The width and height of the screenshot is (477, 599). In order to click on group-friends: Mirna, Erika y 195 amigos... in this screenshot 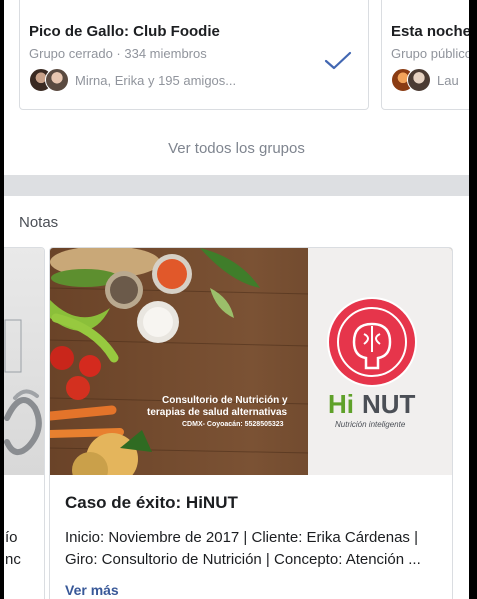, I will do `click(132, 80)`.